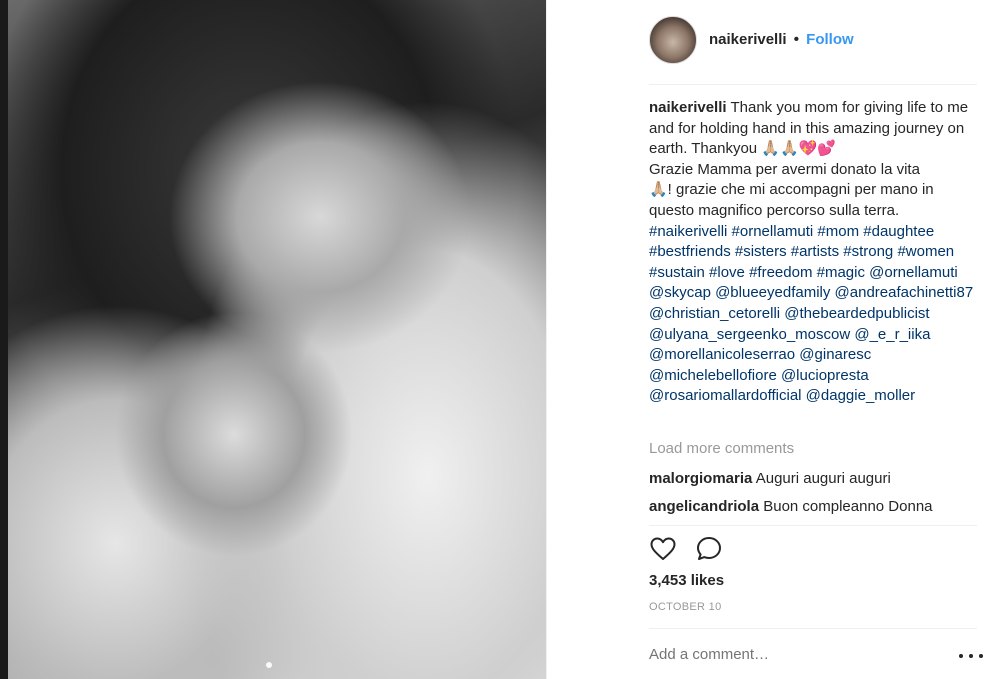 This screenshot has width=1000, height=679. What do you see at coordinates (794, 654) in the screenshot?
I see `add-comment-input` at bounding box center [794, 654].